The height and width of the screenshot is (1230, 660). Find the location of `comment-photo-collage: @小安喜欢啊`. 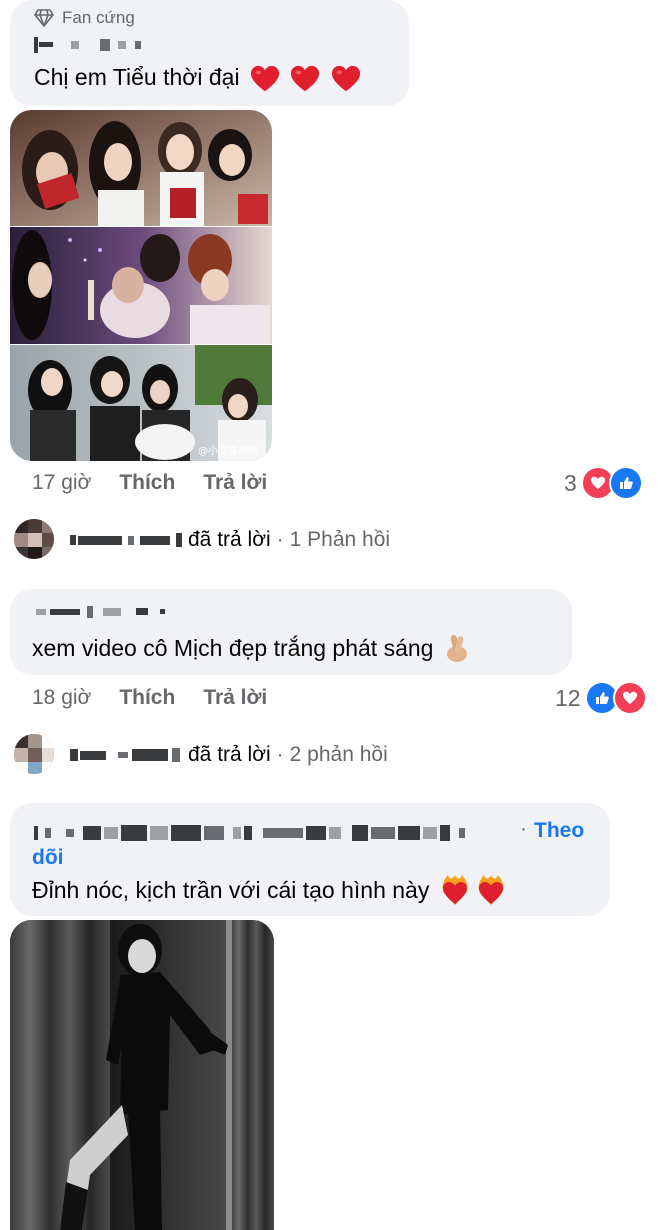

comment-photo-collage: @小安喜欢啊 is located at coordinates (141, 285).